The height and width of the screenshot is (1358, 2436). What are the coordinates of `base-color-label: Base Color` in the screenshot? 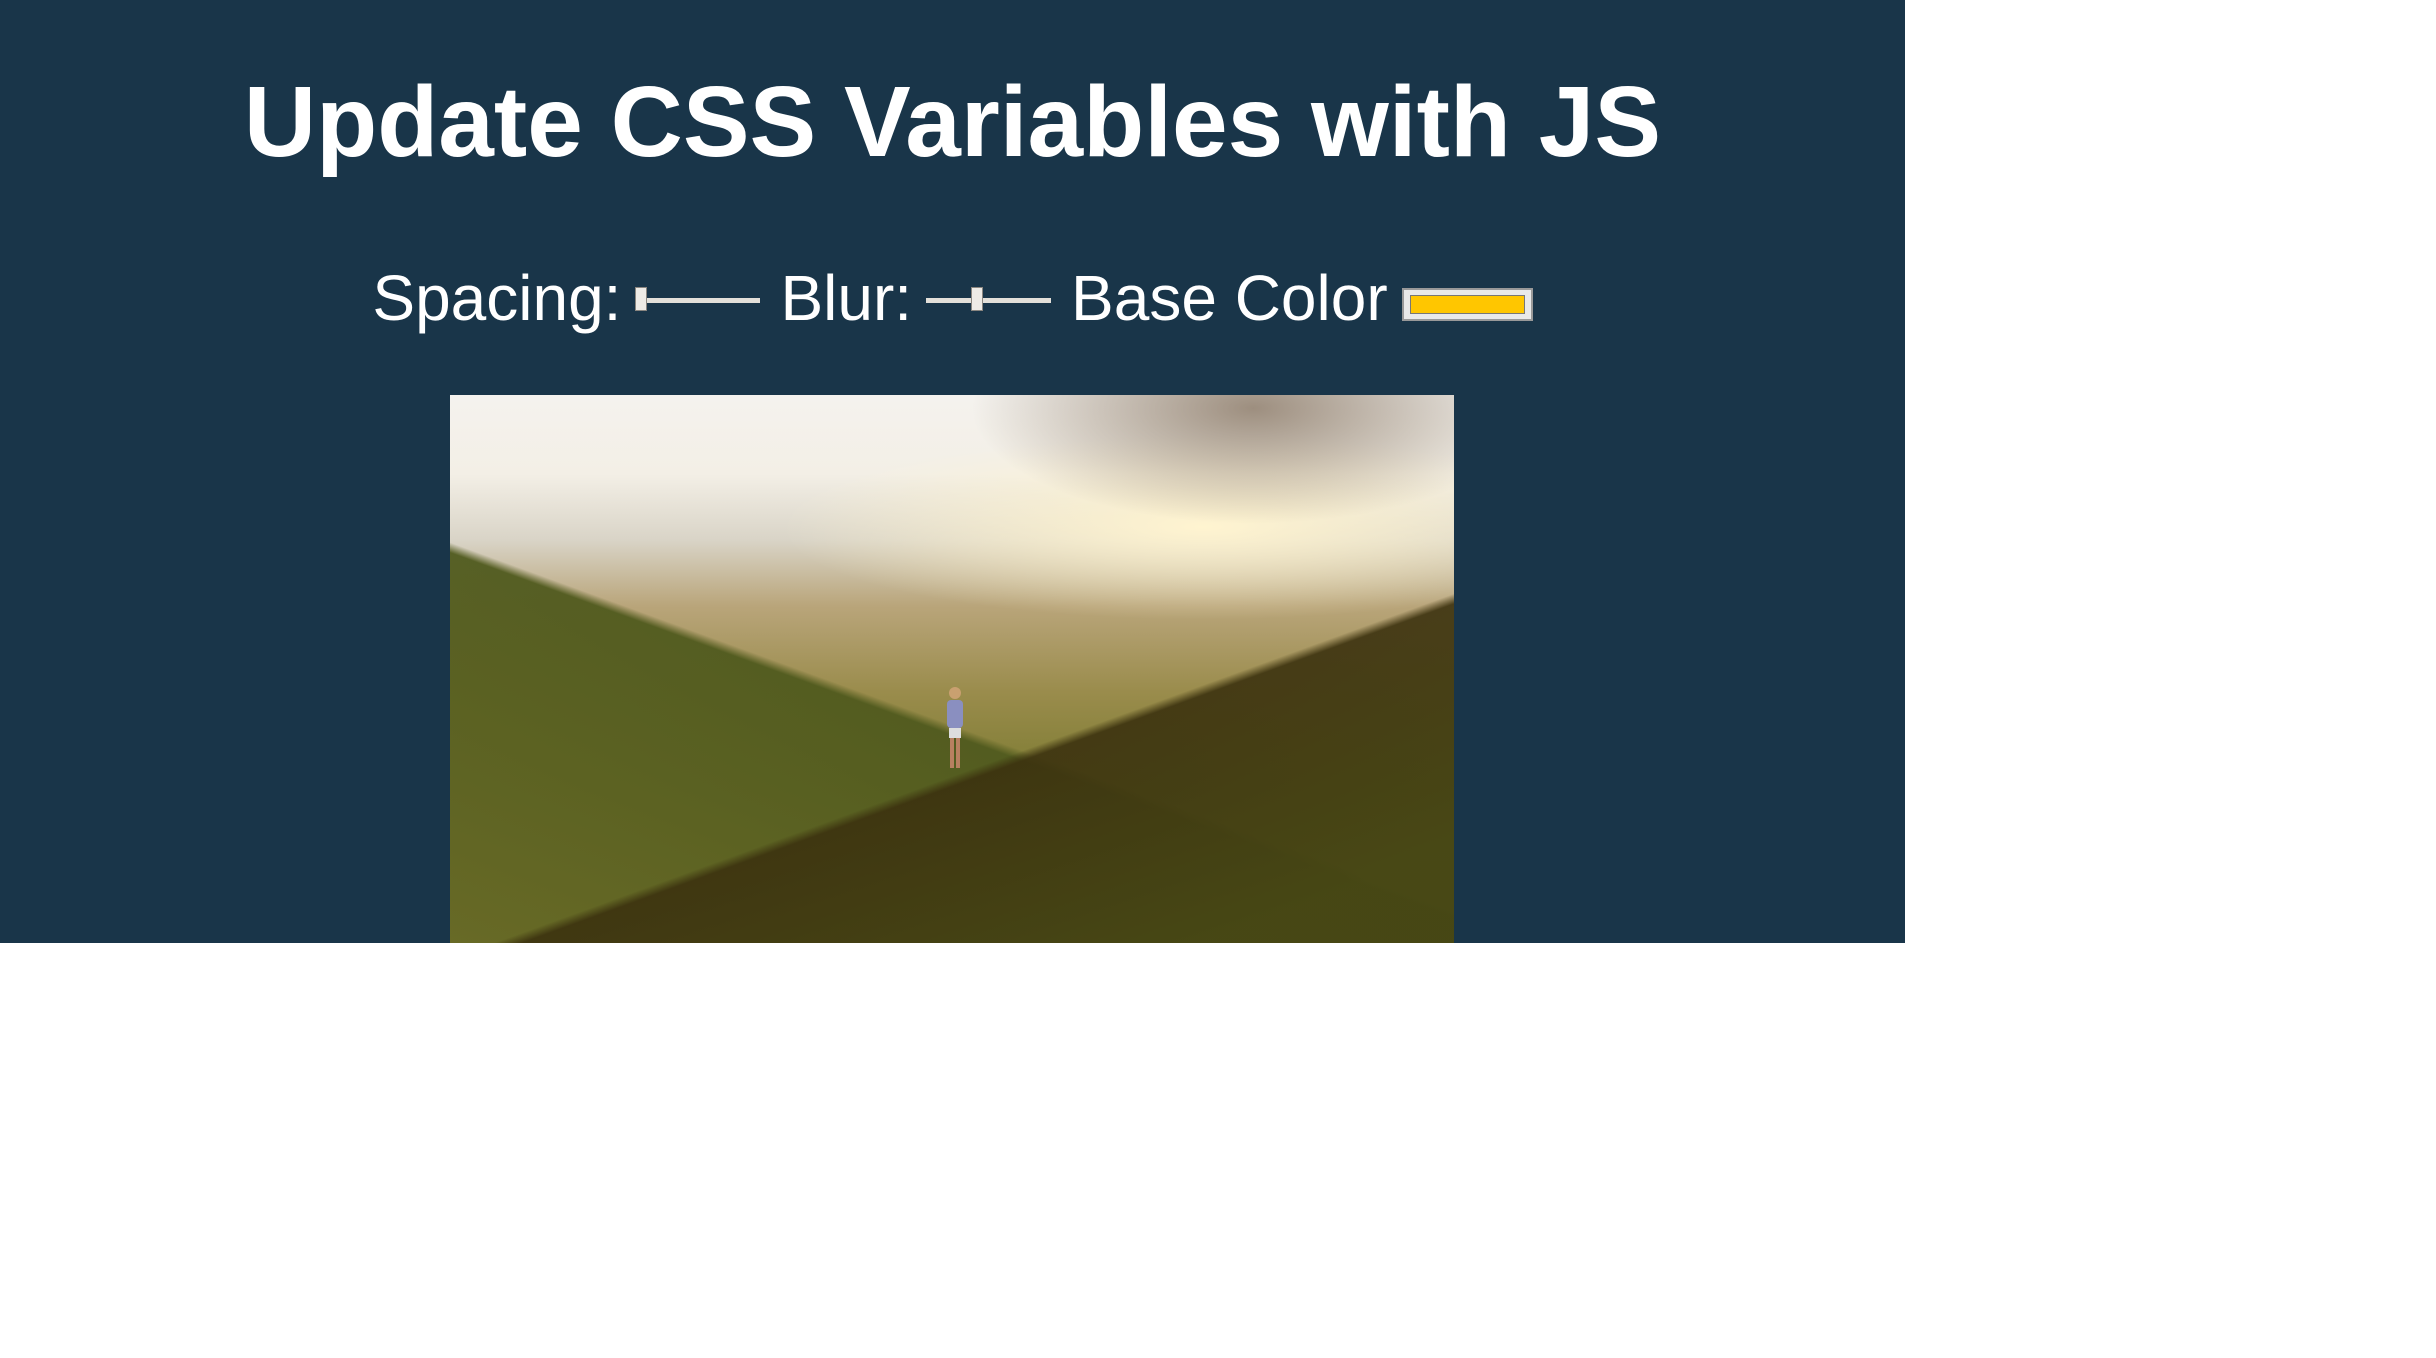 It's located at (1229, 298).